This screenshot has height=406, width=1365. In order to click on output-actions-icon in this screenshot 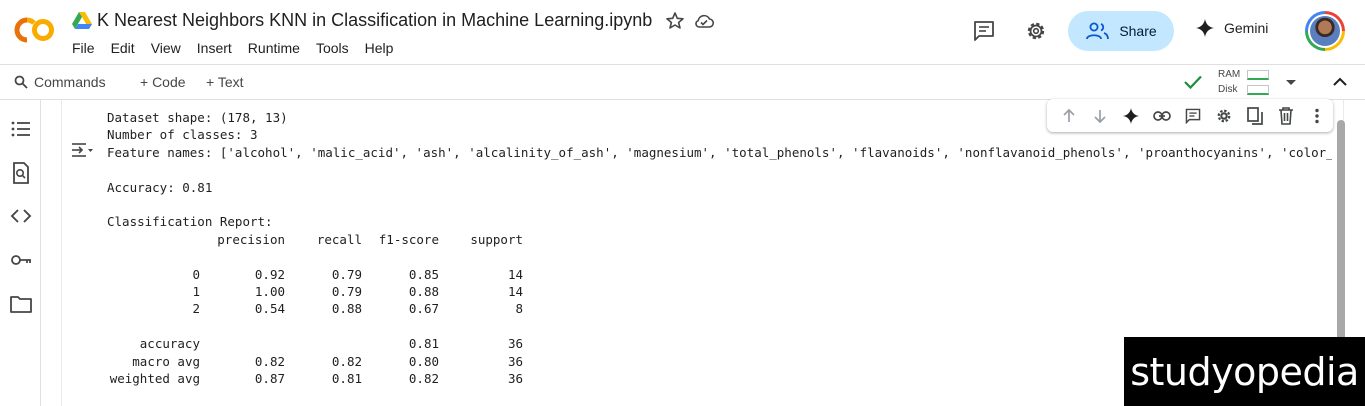, I will do `click(82, 150)`.